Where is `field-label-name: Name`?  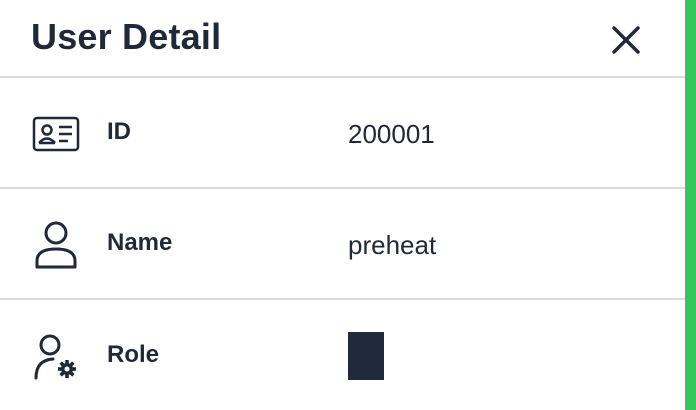
field-label-name: Name is located at coordinates (140, 242).